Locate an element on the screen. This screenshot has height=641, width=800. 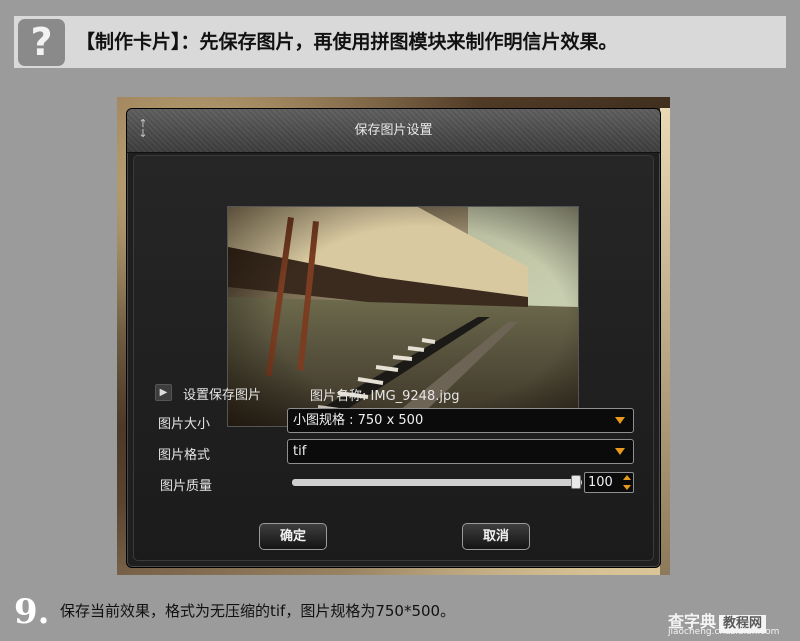
dialog-titlebar: ↑ ↓ 保存图片设置 is located at coordinates (393, 131).